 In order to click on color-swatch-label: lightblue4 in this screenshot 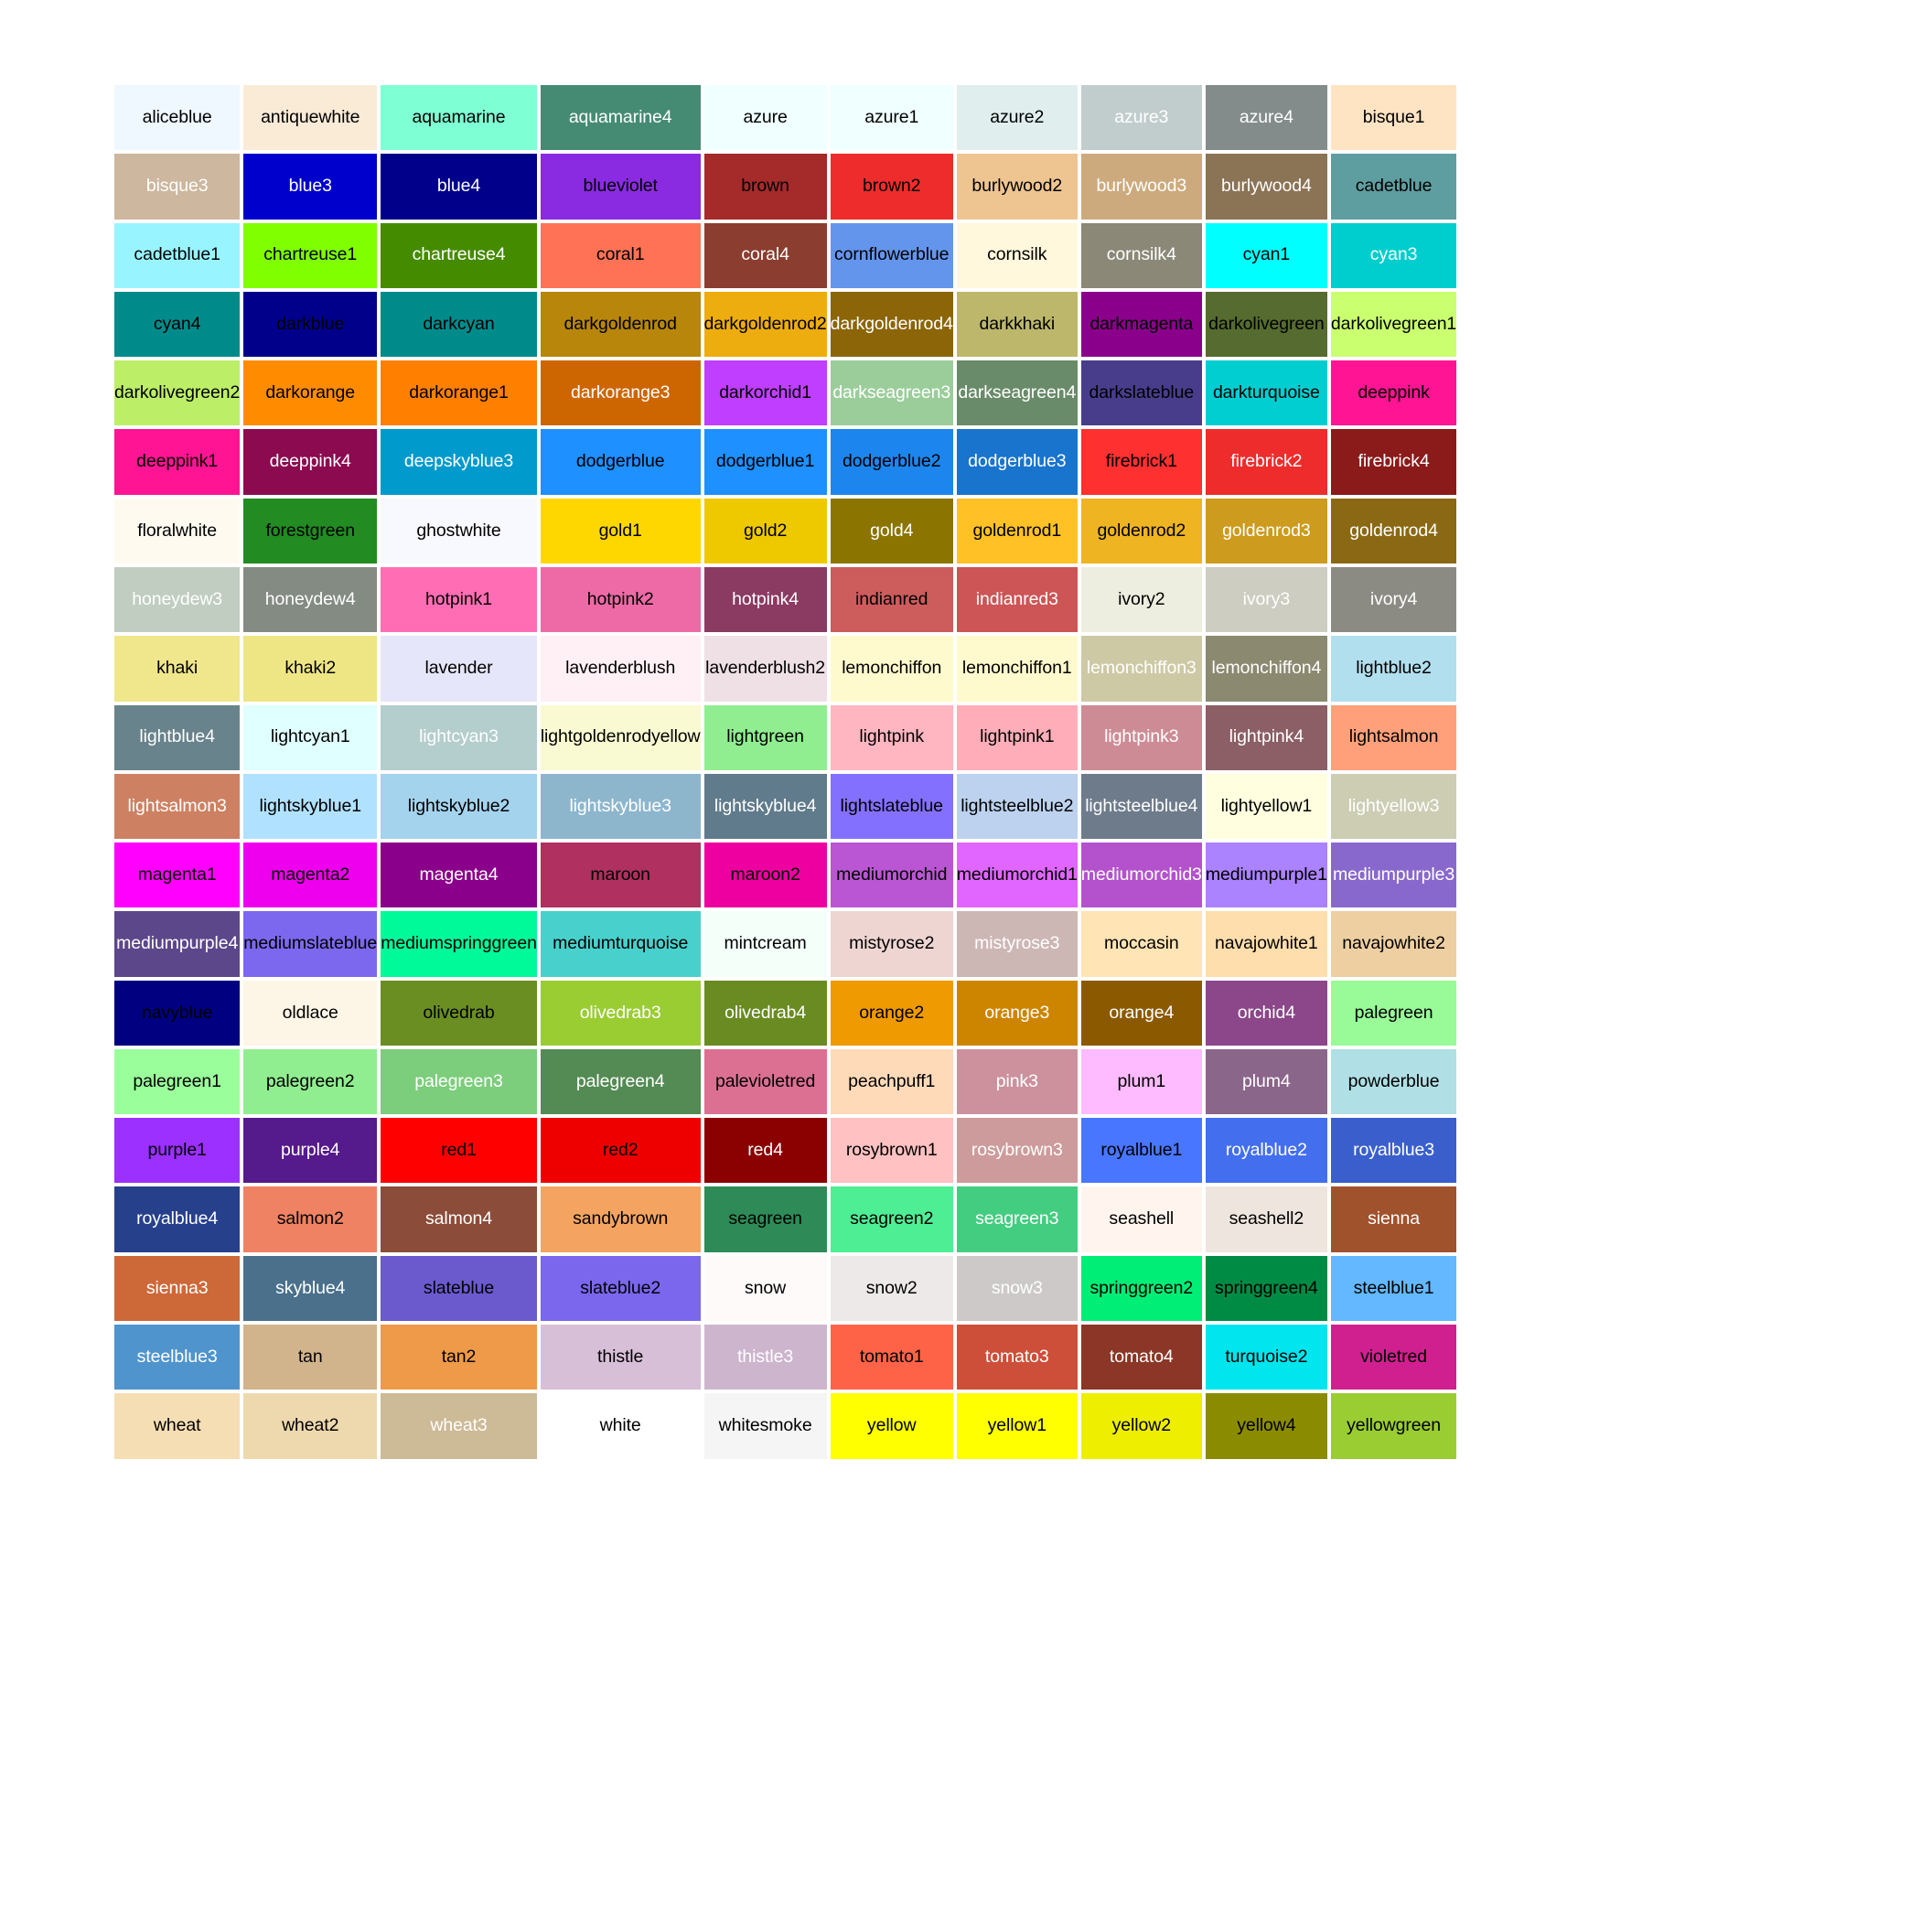, I will do `click(177, 736)`.